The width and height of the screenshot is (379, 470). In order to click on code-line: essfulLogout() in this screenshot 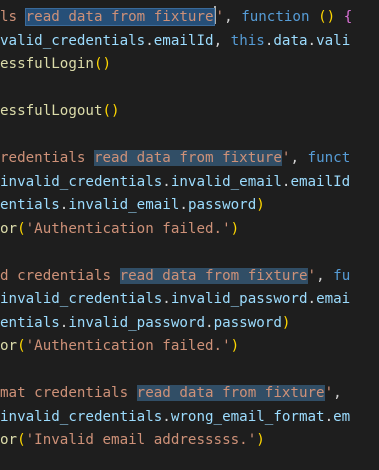, I will do `click(189, 112)`.